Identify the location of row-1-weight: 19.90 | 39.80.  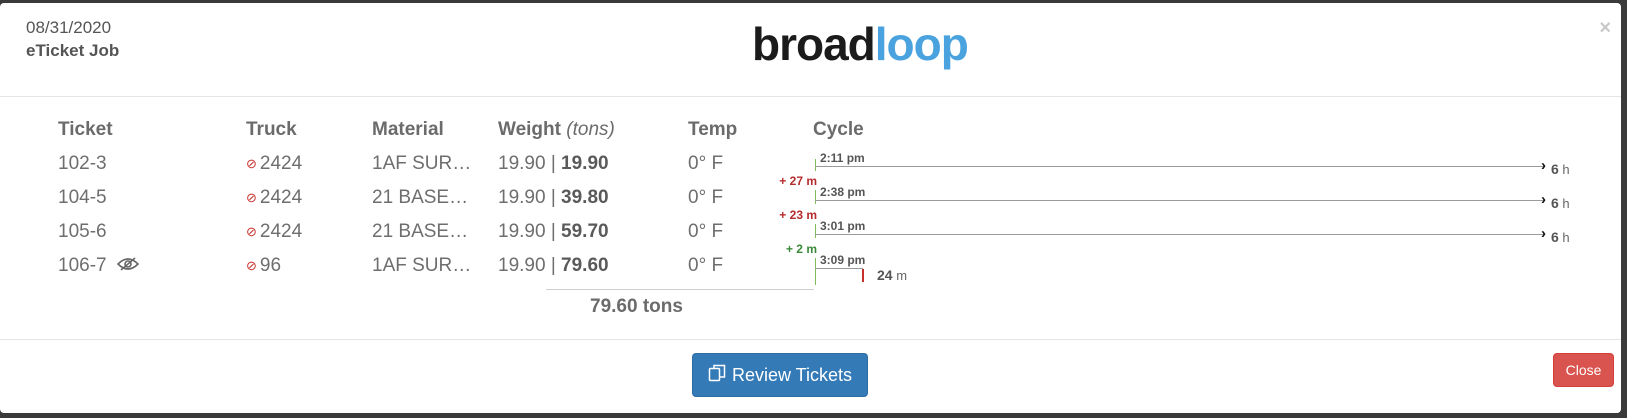
(553, 198).